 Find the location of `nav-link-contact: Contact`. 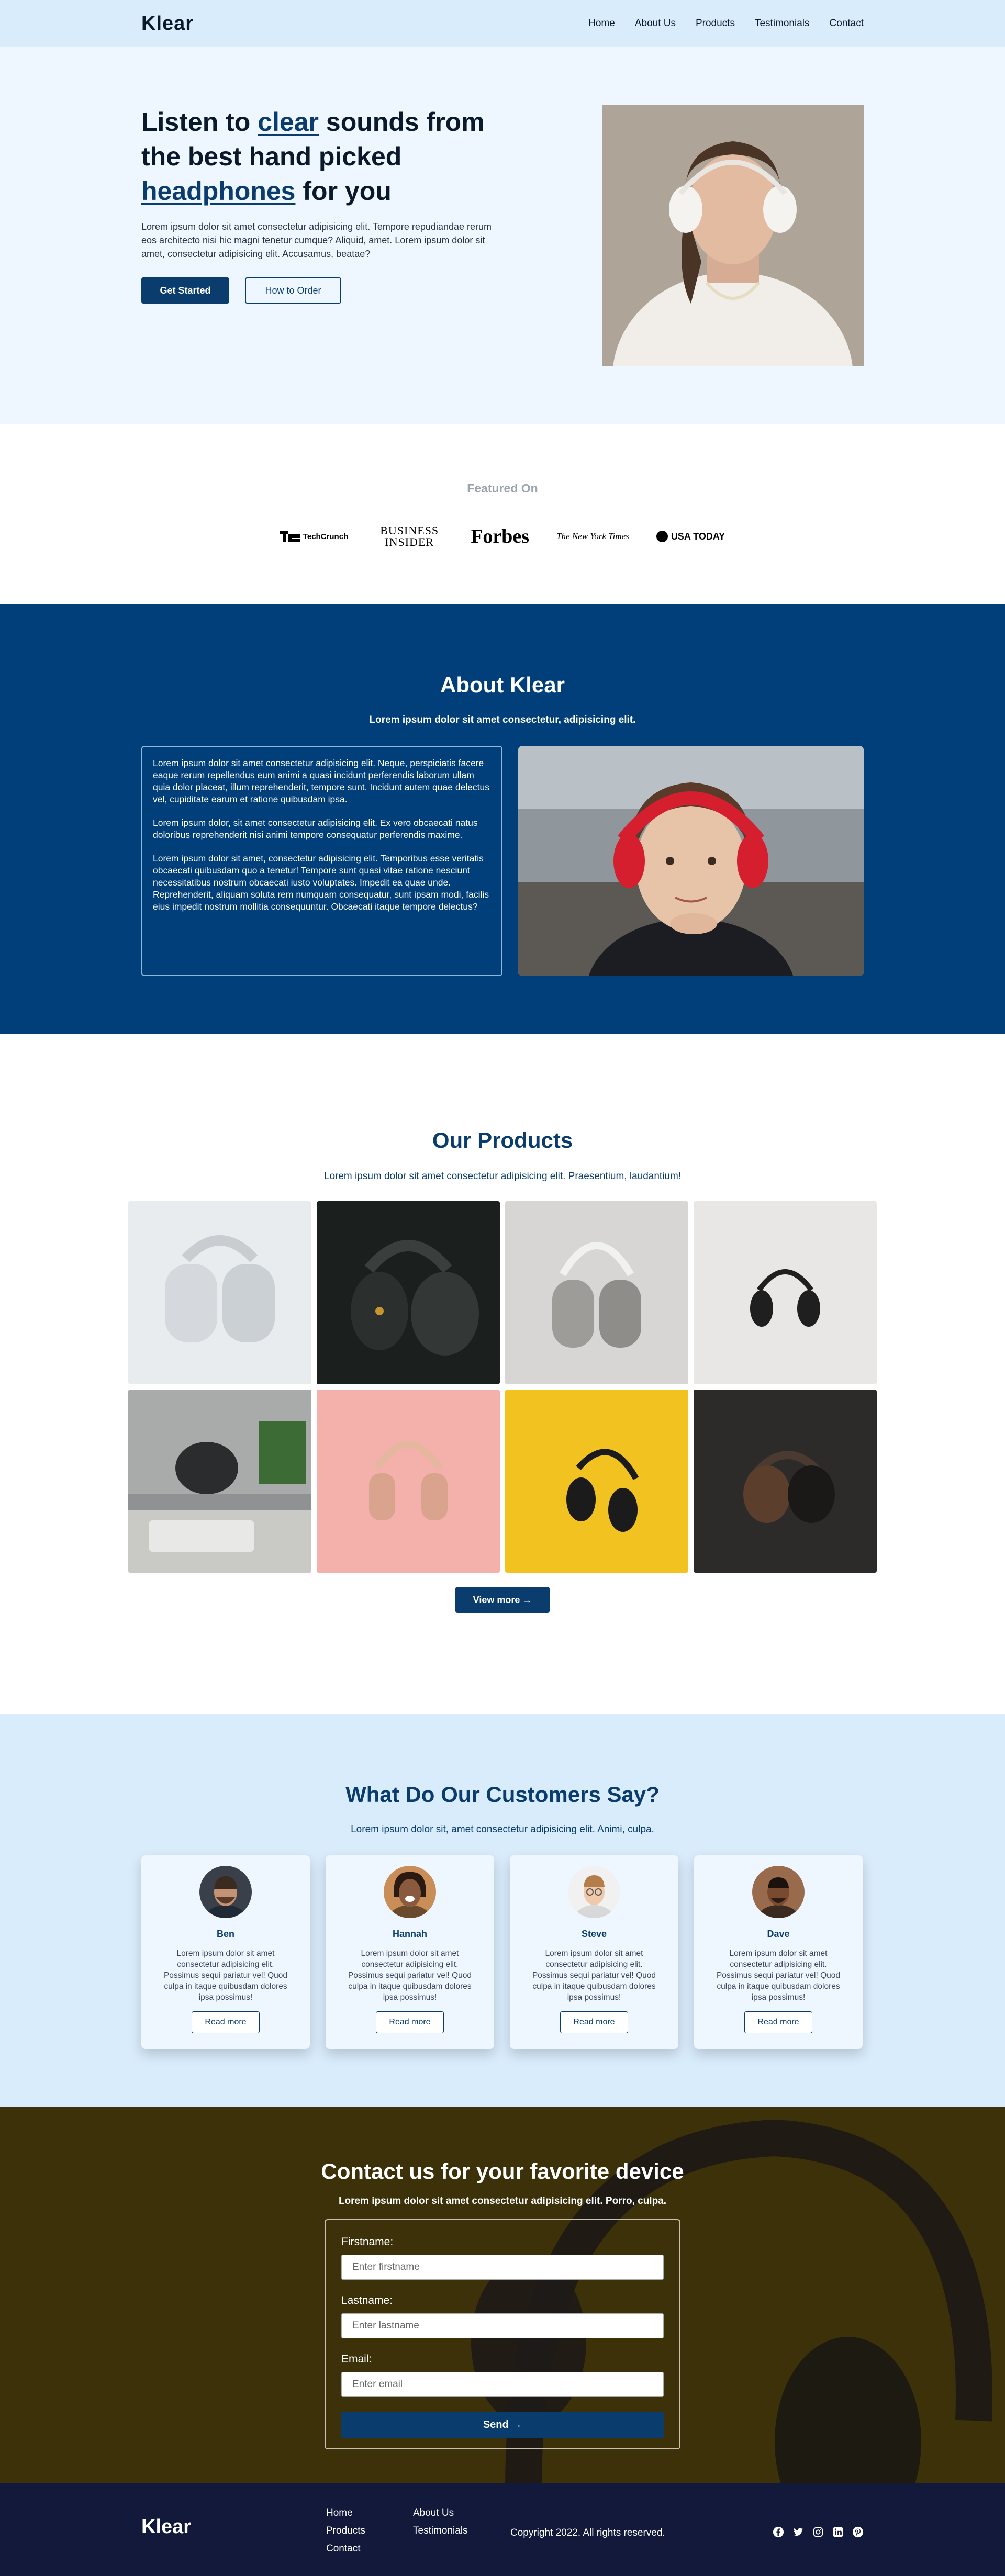

nav-link-contact: Contact is located at coordinates (847, 23).